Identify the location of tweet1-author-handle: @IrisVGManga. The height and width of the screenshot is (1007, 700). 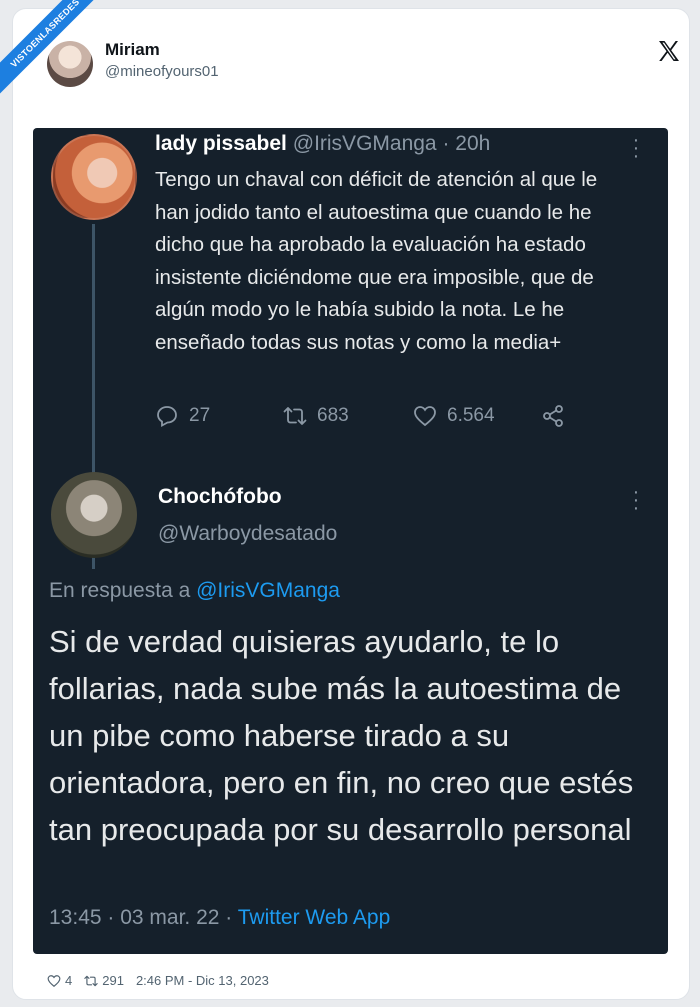
(364, 143).